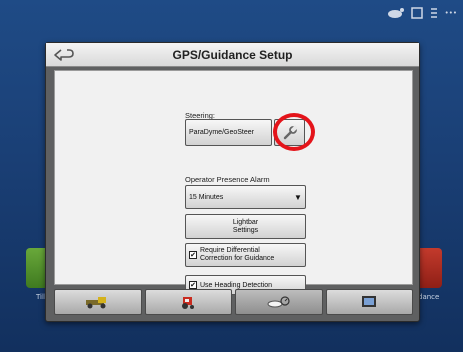 This screenshot has width=463, height=352. I want to click on tab-display, so click(369, 302).